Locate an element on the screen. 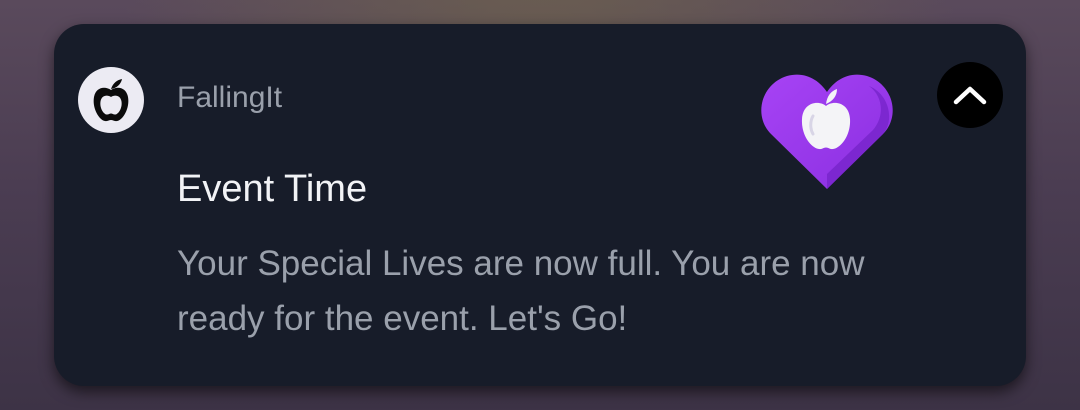  app-name: FallingIt is located at coordinates (230, 97).